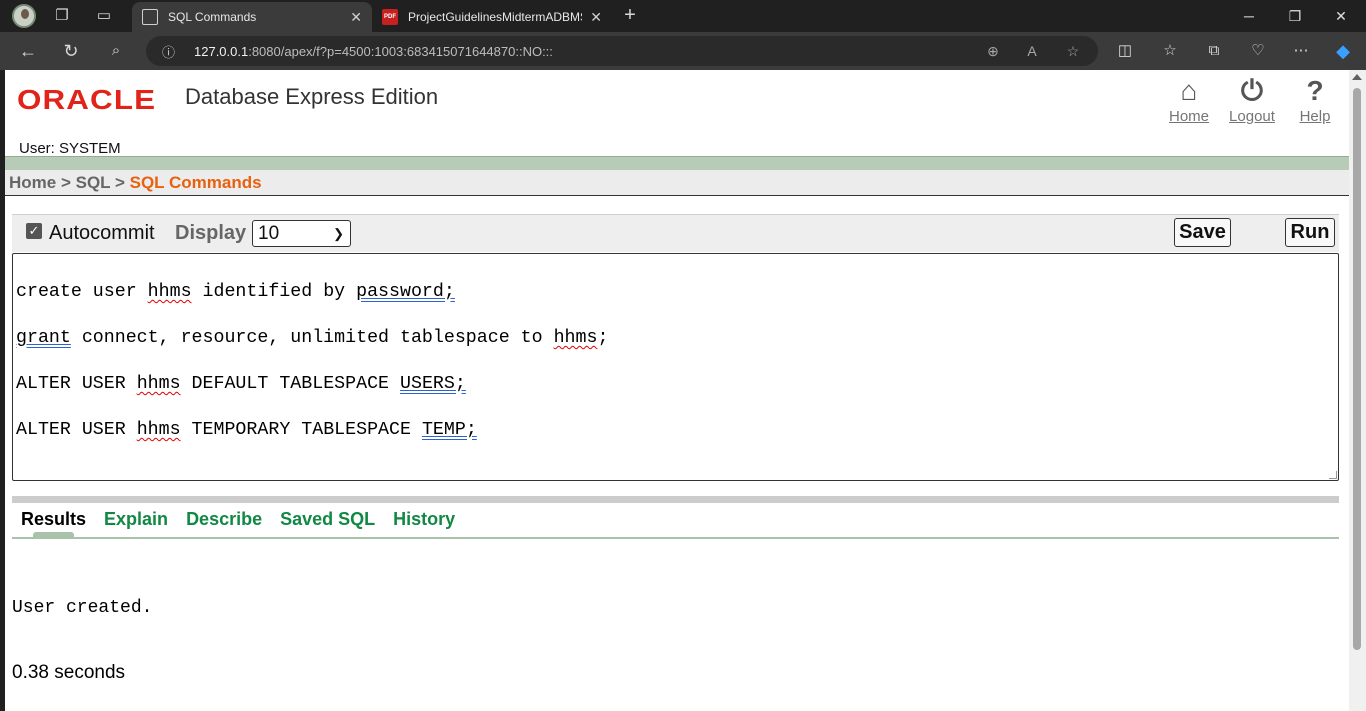  What do you see at coordinates (69, 672) in the screenshot?
I see `result-timing: 0.38 seconds` at bounding box center [69, 672].